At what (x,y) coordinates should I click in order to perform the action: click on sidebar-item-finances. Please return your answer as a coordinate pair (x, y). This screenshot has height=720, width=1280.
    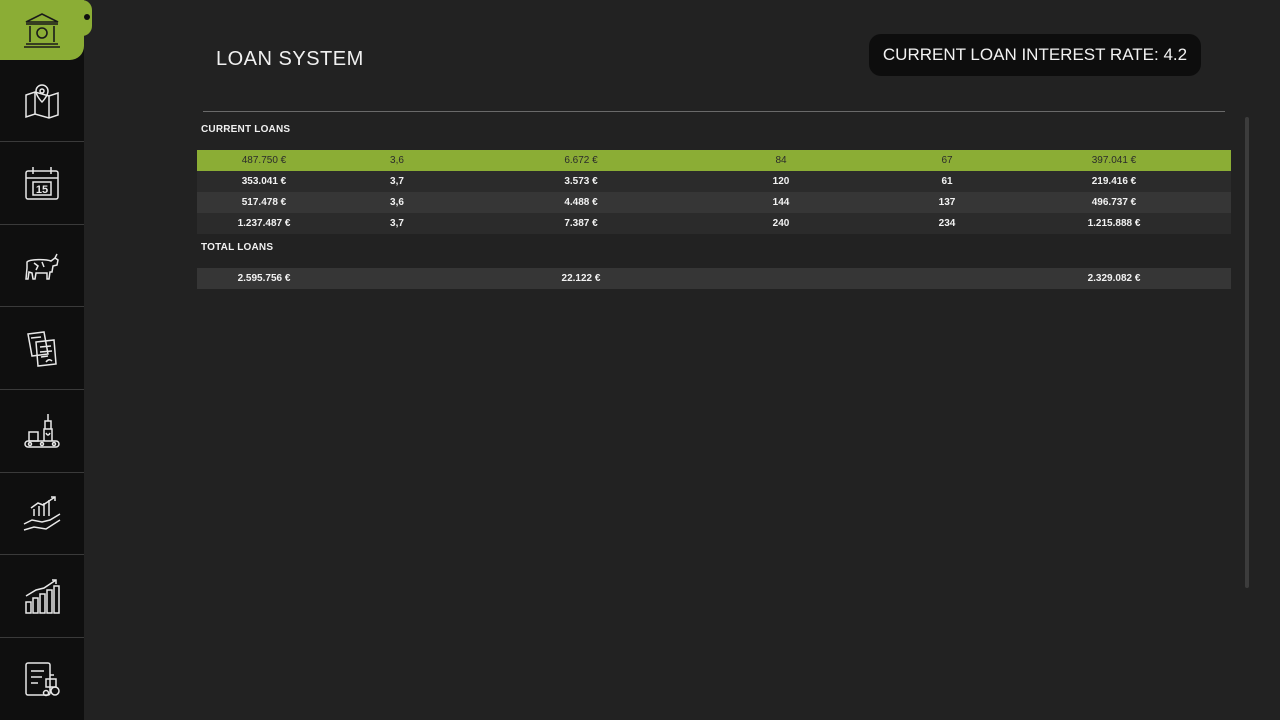
    Looking at the image, I should click on (42, 514).